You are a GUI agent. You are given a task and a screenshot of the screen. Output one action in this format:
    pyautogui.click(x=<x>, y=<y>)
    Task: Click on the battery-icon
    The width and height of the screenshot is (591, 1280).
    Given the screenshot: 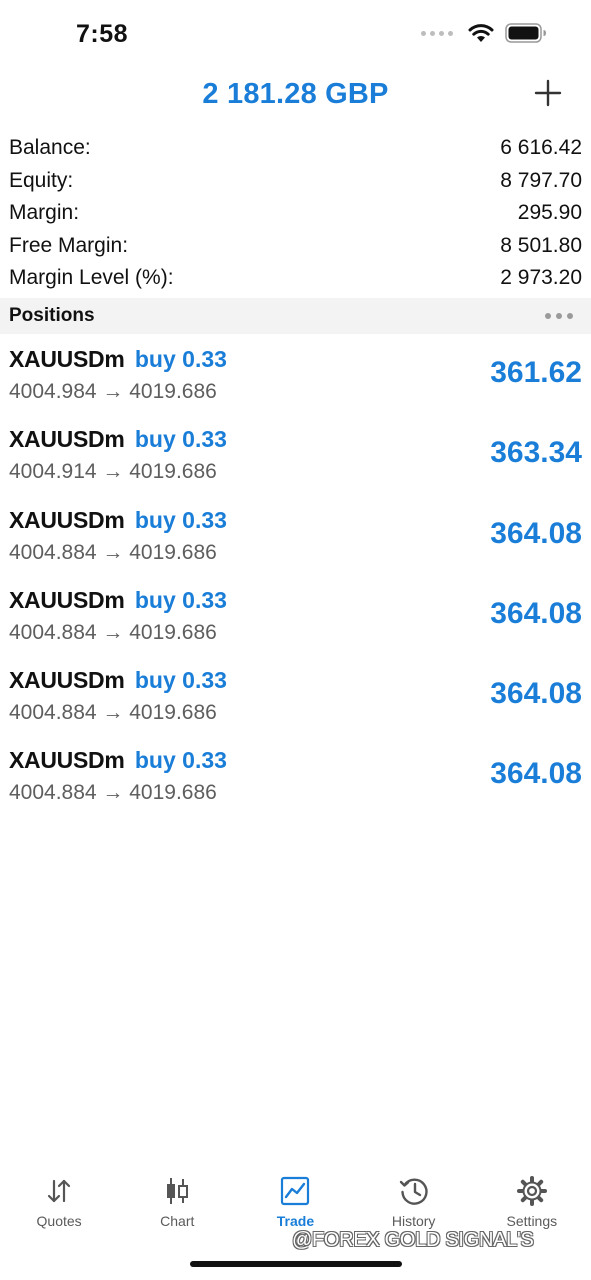 What is the action you would take?
    pyautogui.click(x=525, y=33)
    